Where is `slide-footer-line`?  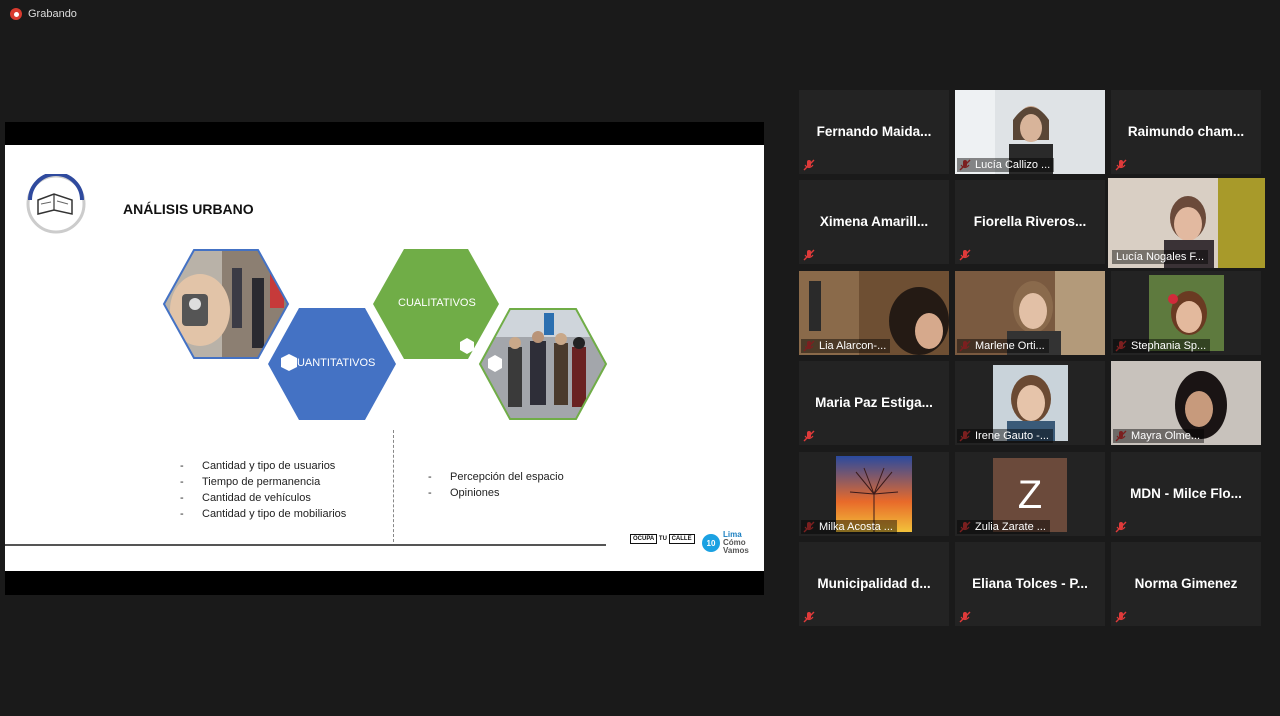
slide-footer-line is located at coordinates (305, 545).